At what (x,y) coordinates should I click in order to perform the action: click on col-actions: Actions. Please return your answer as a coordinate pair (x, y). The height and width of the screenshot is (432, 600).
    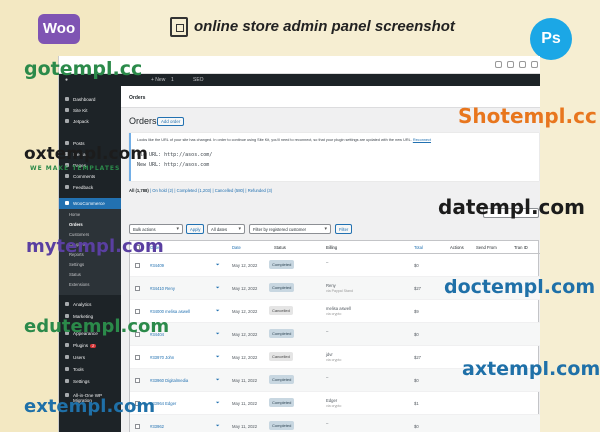
    Looking at the image, I should click on (457, 247).